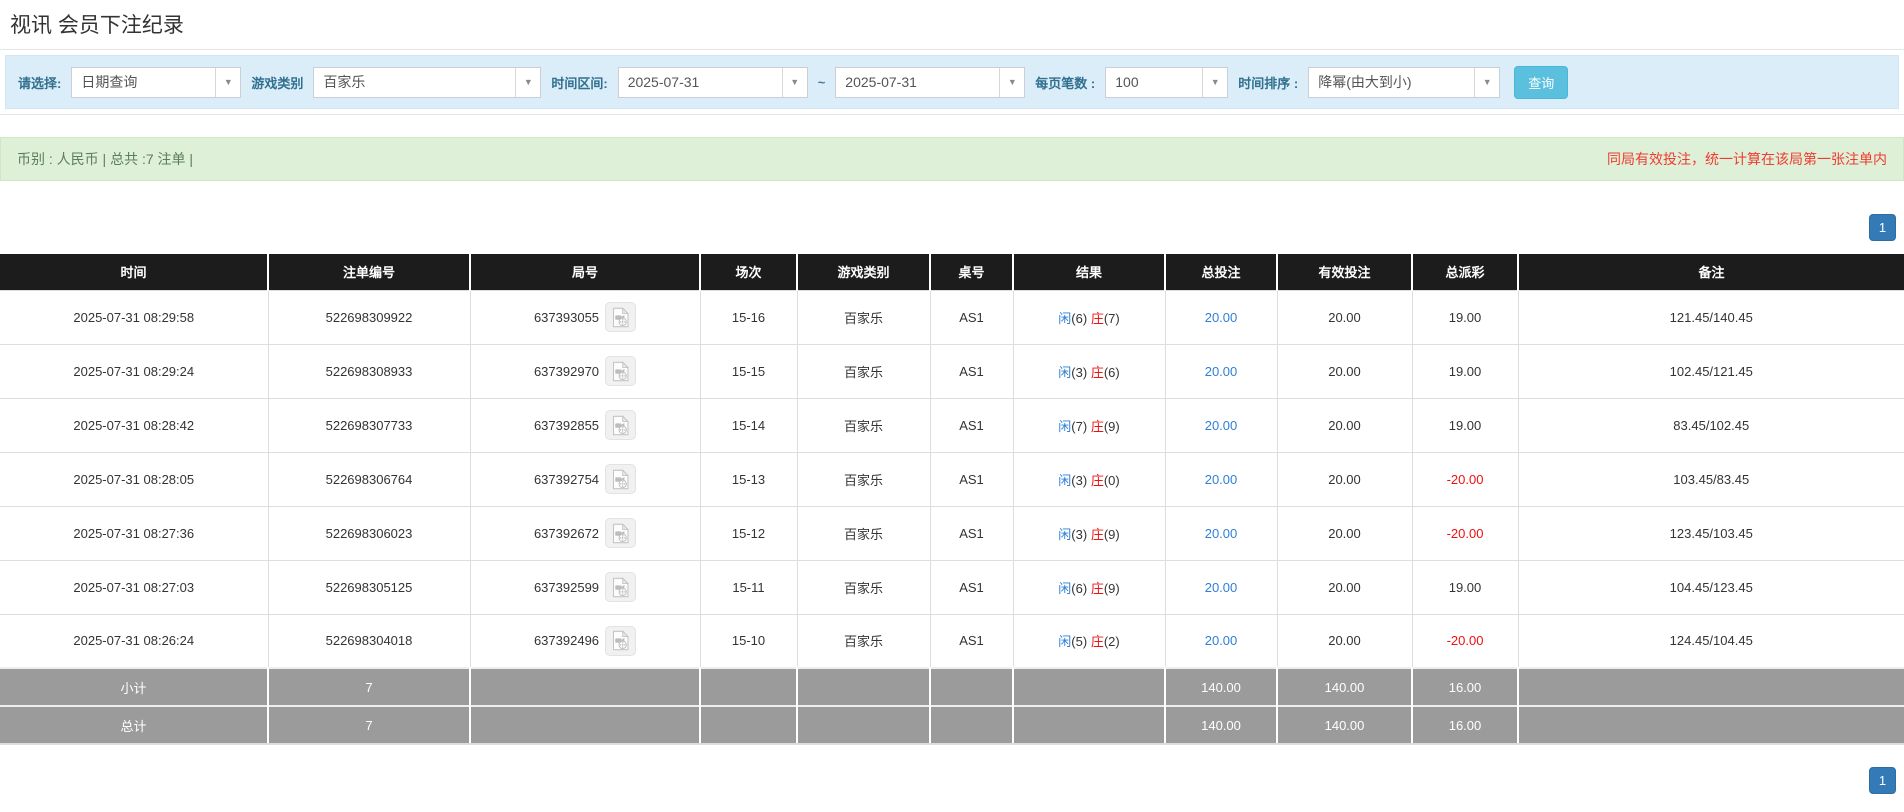 This screenshot has width=1904, height=812. What do you see at coordinates (864, 272) in the screenshot?
I see `header-game-category: 游戏类别` at bounding box center [864, 272].